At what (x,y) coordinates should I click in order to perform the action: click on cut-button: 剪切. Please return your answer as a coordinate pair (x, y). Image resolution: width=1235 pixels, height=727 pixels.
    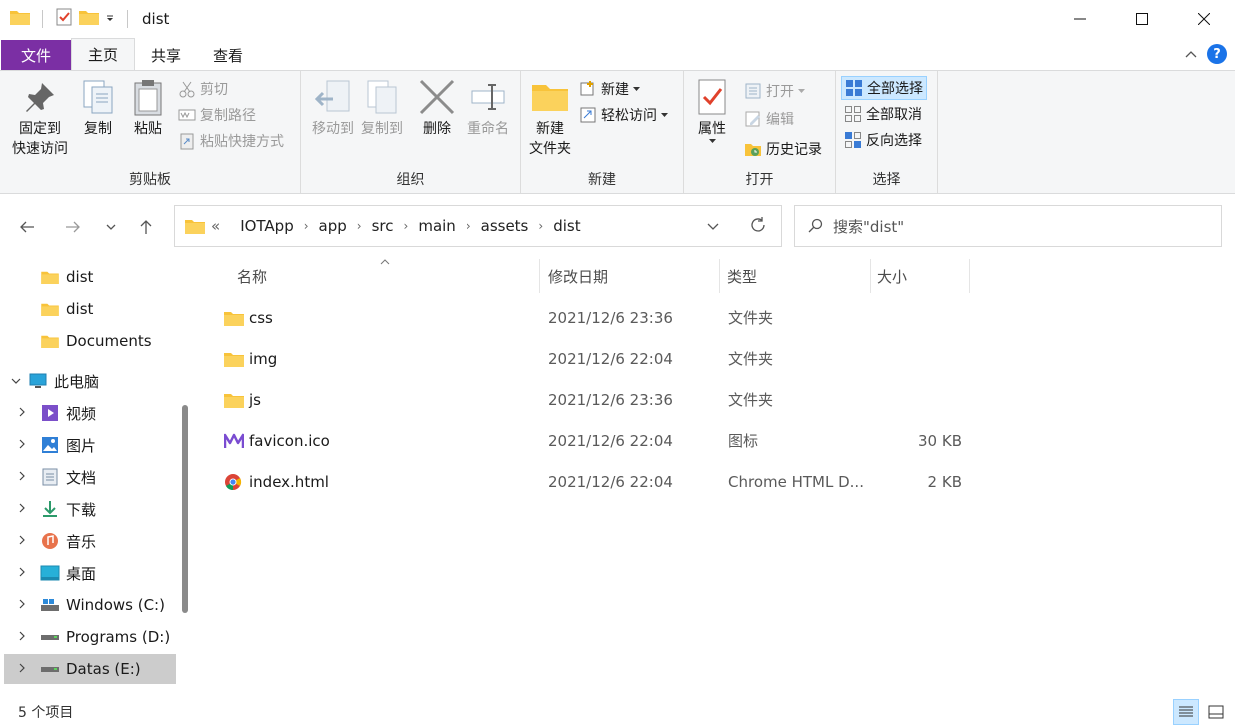
    Looking at the image, I should click on (203, 89).